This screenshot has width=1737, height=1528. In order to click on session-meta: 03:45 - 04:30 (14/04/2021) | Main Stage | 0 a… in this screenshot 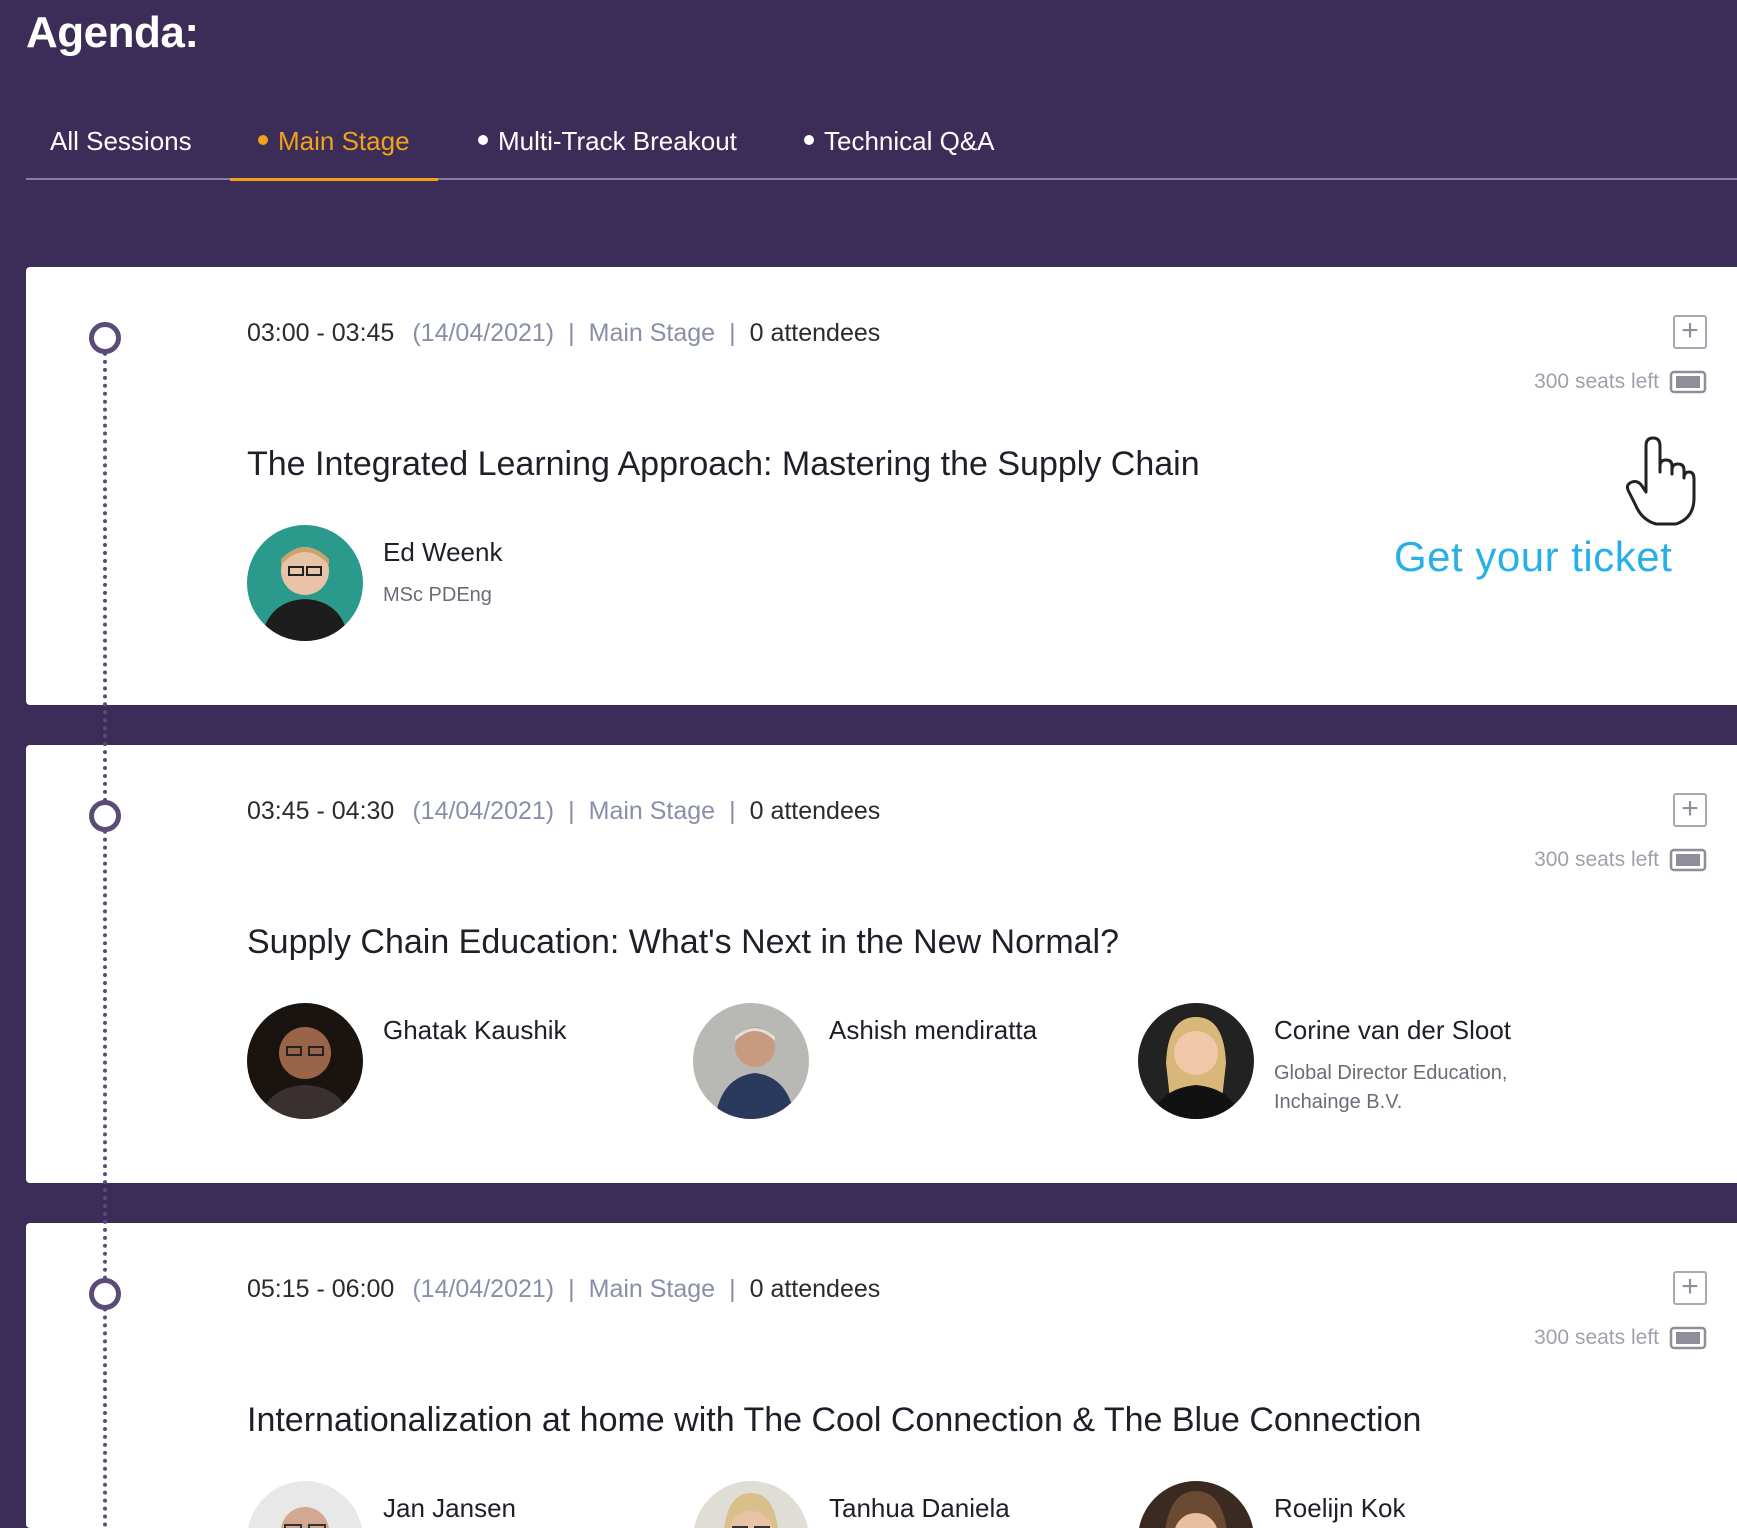, I will do `click(564, 811)`.